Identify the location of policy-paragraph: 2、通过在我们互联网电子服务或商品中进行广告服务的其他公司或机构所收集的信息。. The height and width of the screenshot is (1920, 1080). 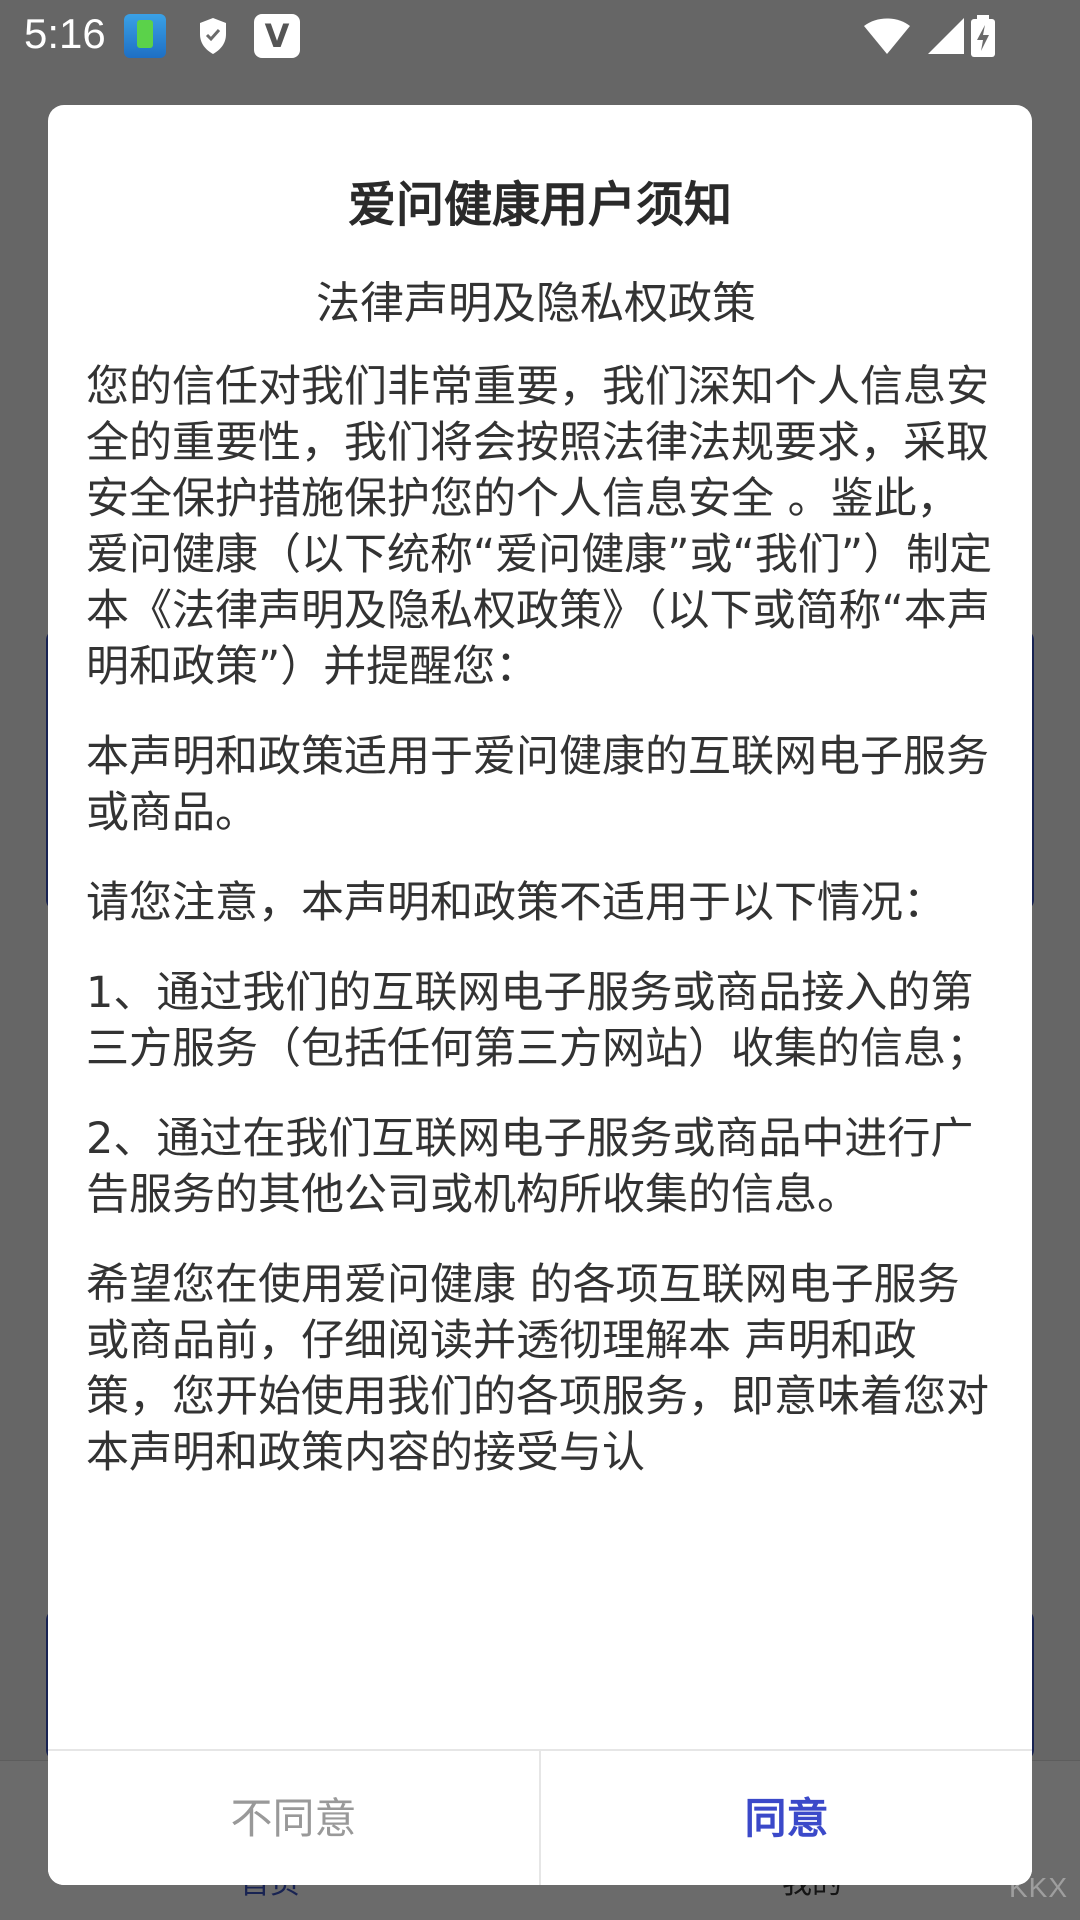
(530, 1167).